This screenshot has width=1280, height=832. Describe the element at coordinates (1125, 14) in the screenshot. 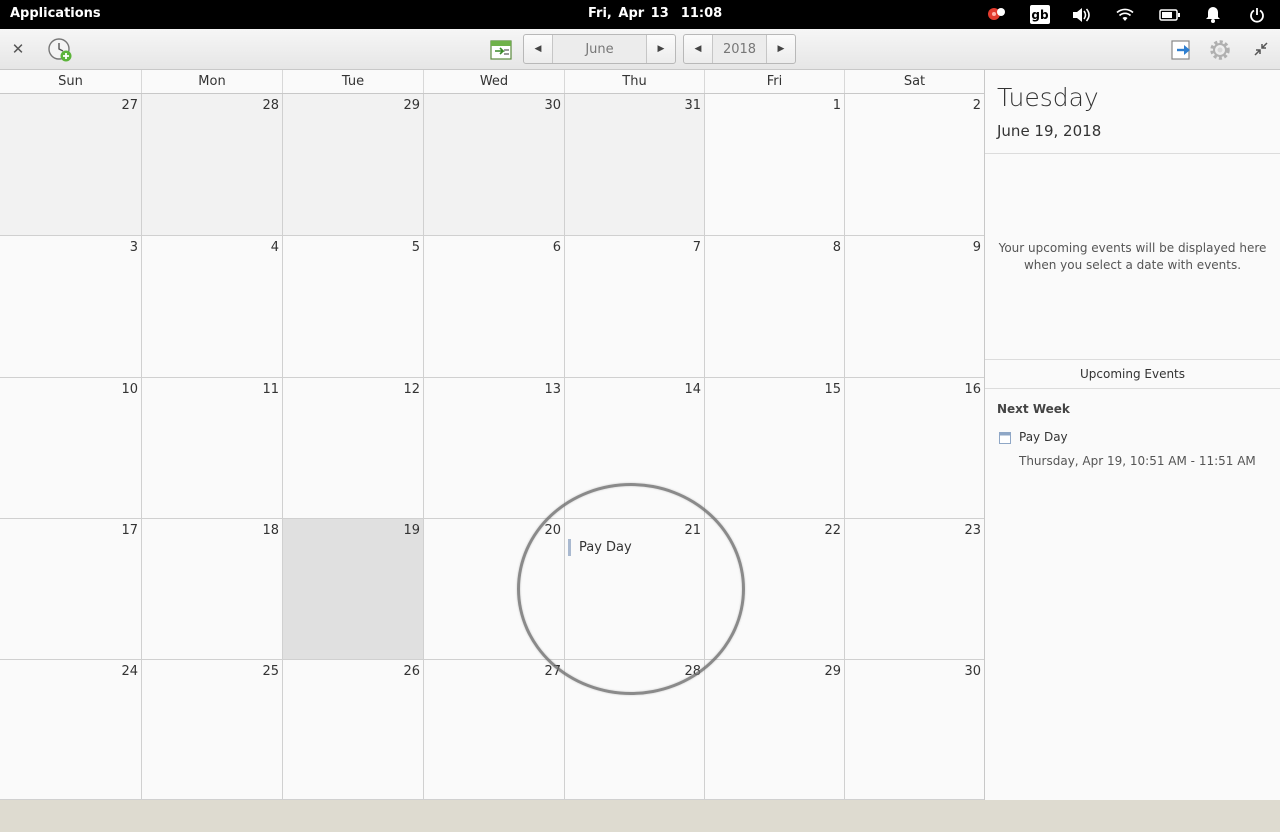

I see `wifi-icon` at that location.